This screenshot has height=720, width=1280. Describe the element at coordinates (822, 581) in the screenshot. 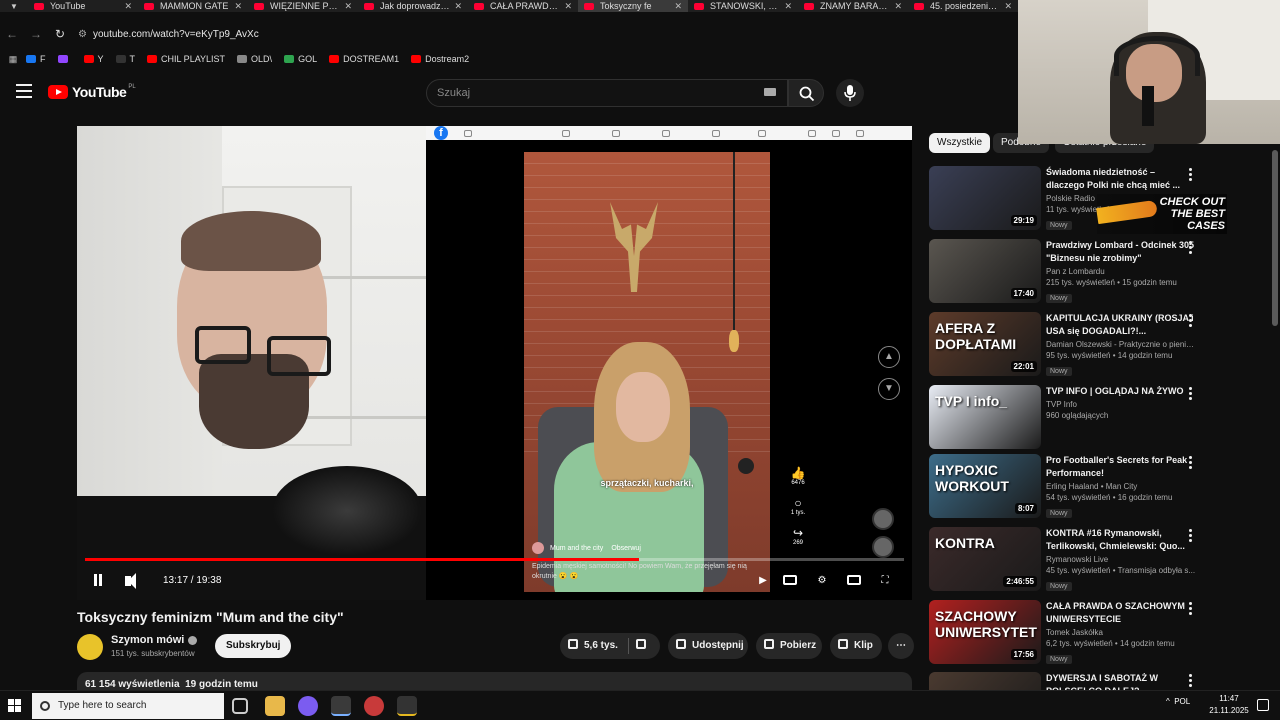

I see `settings-gear-icon: ⚙` at that location.